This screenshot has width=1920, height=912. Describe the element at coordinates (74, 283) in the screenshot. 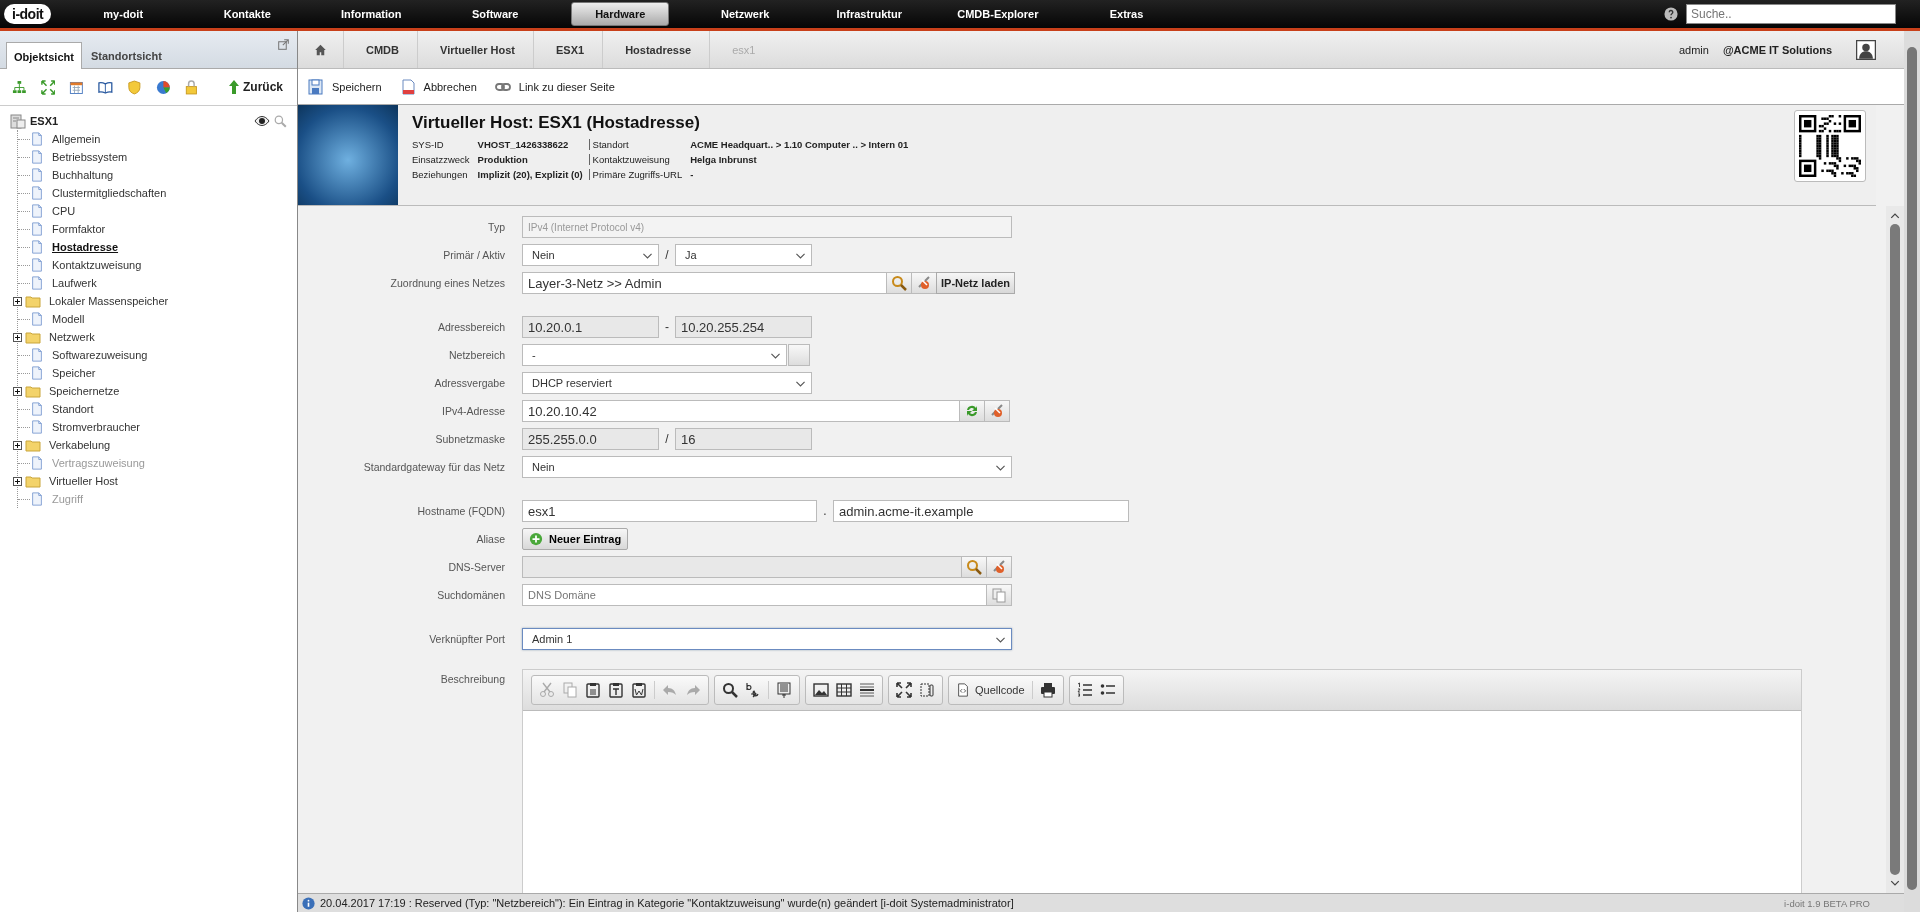

I see `tree-item: Laufwerk` at that location.